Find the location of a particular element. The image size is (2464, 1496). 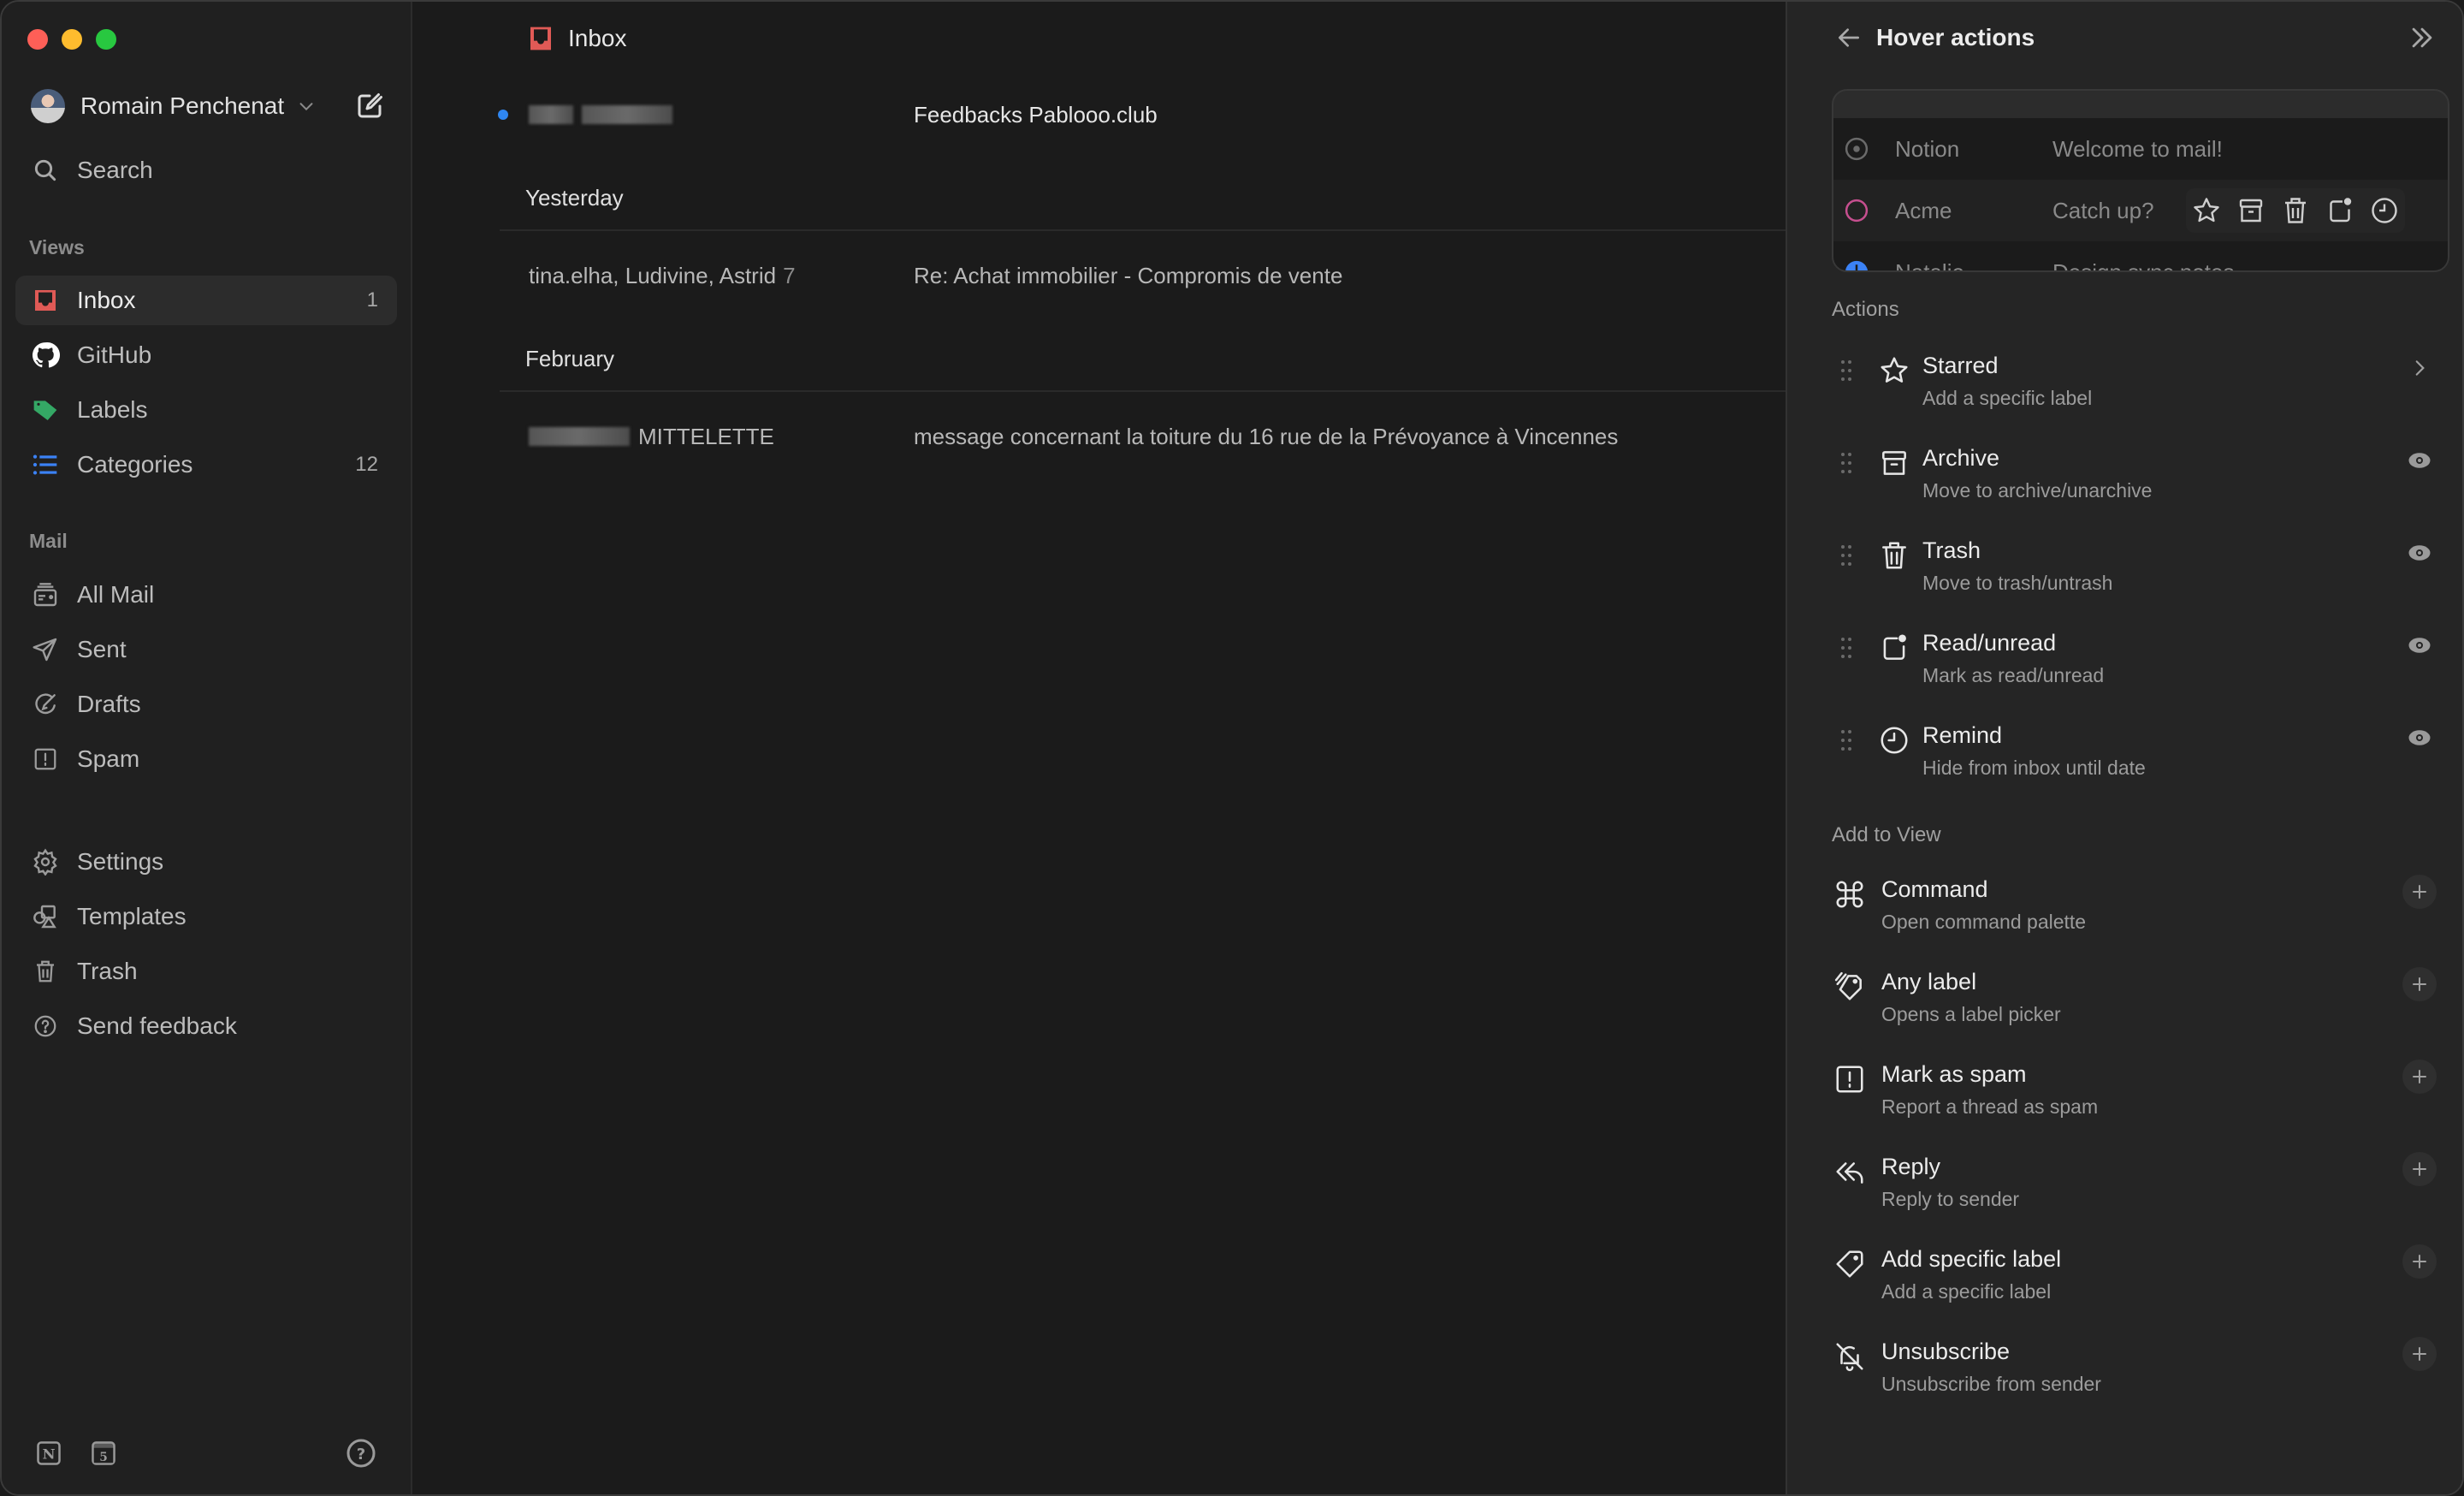

add-item-add-specific-label: Add specific label Add a specific label is located at coordinates (2134, 1276).